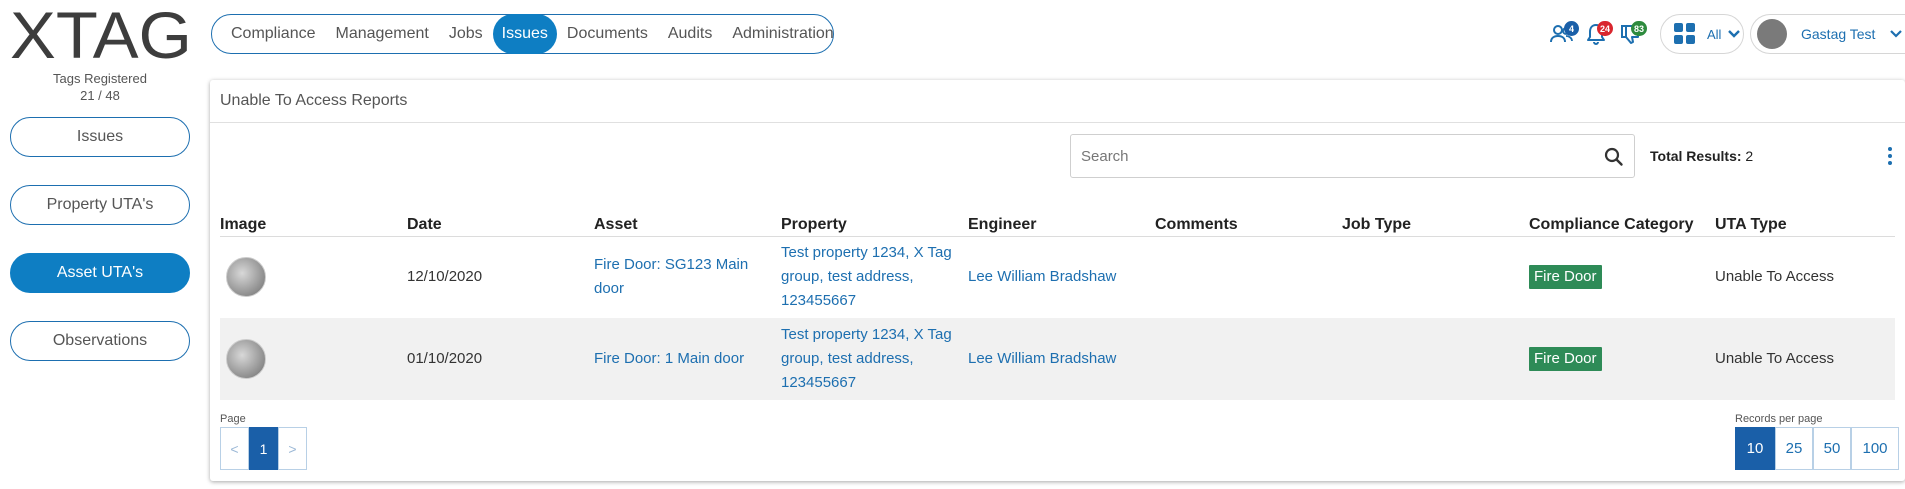  What do you see at coordinates (381, 34) in the screenshot?
I see `nav-management: Management` at bounding box center [381, 34].